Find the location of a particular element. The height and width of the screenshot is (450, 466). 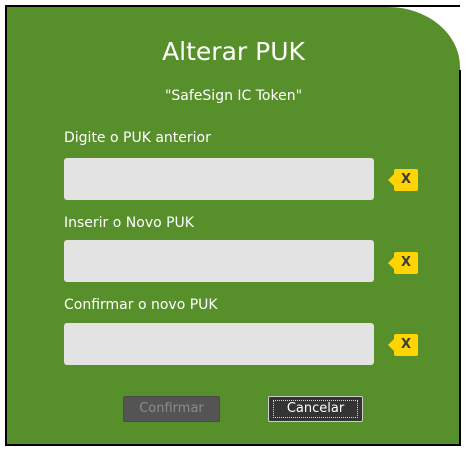

new-puk-label: Inserir o Novo PUK is located at coordinates (129, 223).